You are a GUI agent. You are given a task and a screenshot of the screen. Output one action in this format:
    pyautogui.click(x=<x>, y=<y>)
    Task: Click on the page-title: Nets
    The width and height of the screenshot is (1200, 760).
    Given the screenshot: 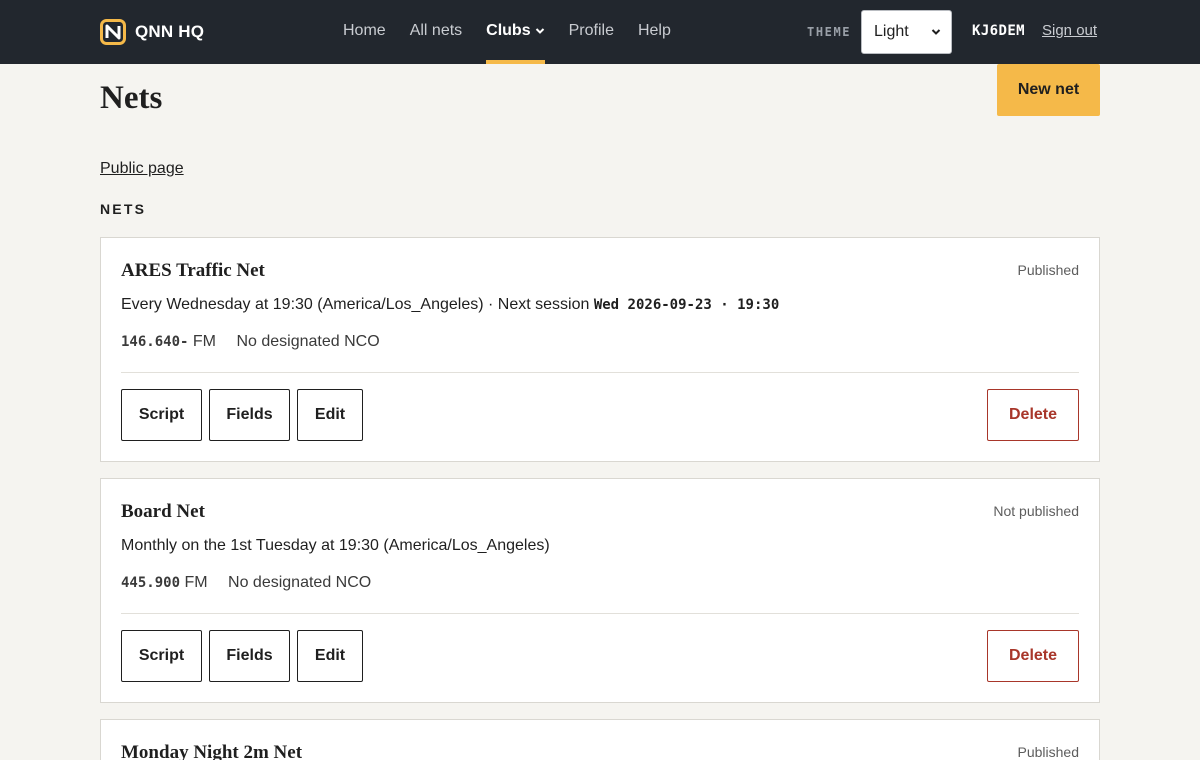 What is the action you would take?
    pyautogui.click(x=131, y=98)
    